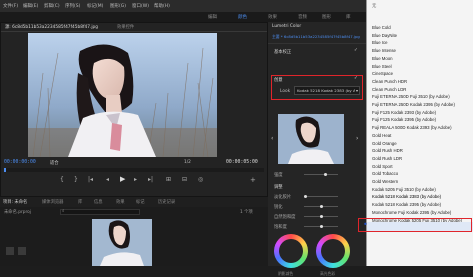 This screenshot has height=277, width=473. Describe the element at coordinates (187, 162) in the screenshot. I see `resolution-dropdown: 1/2` at that location.